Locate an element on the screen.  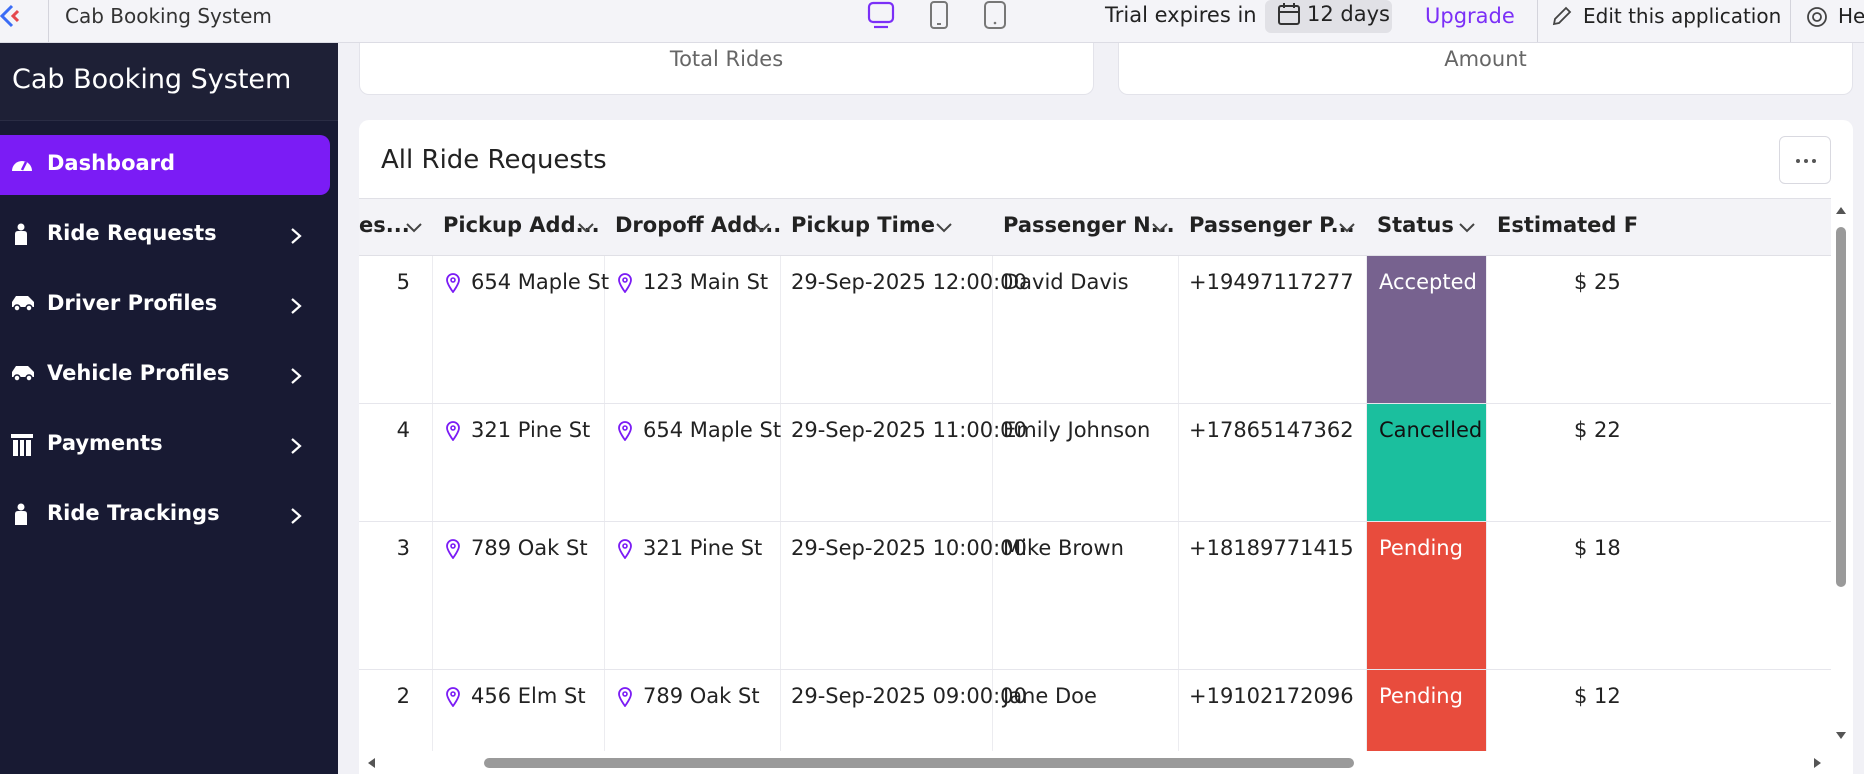
sidebar-item-label: Ride Requests is located at coordinates (132, 233).